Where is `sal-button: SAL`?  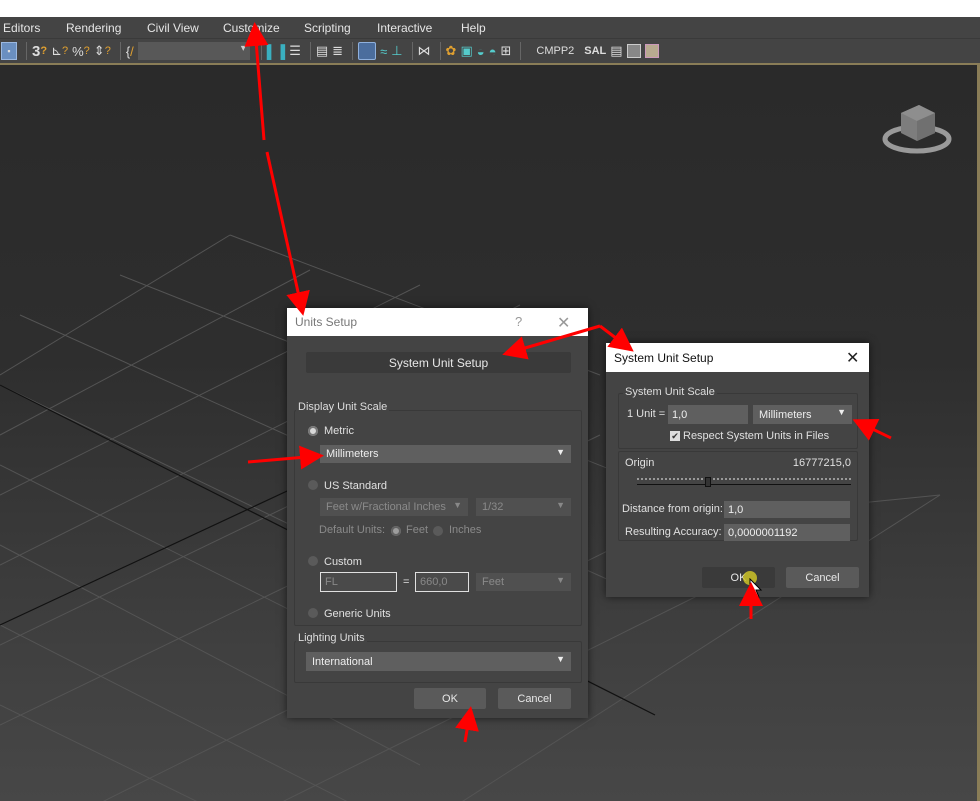 sal-button: SAL is located at coordinates (595, 51).